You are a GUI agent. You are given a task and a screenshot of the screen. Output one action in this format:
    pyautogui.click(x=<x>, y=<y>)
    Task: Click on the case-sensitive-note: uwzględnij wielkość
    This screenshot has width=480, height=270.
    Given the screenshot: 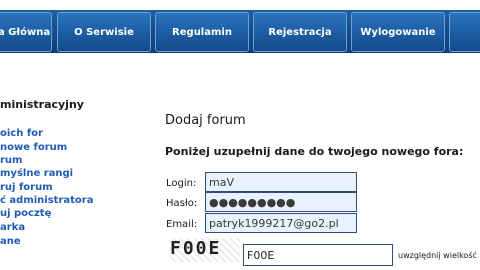 What is the action you would take?
    pyautogui.click(x=437, y=255)
    